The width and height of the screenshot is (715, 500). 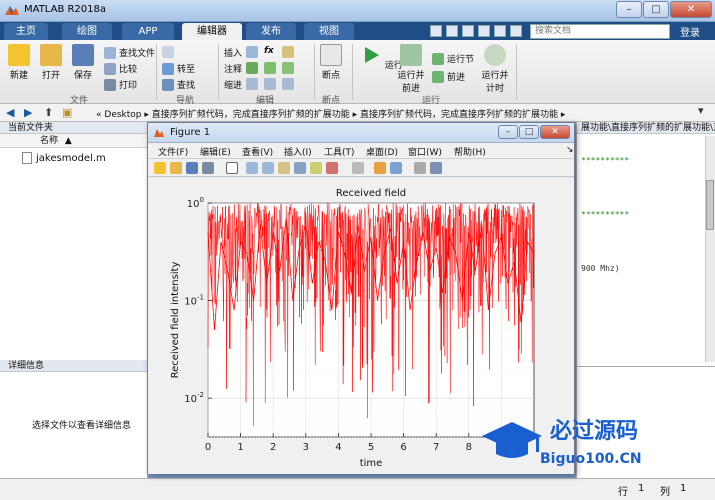 What do you see at coordinates (83, 62) in the screenshot?
I see `save-button: 保存` at bounding box center [83, 62].